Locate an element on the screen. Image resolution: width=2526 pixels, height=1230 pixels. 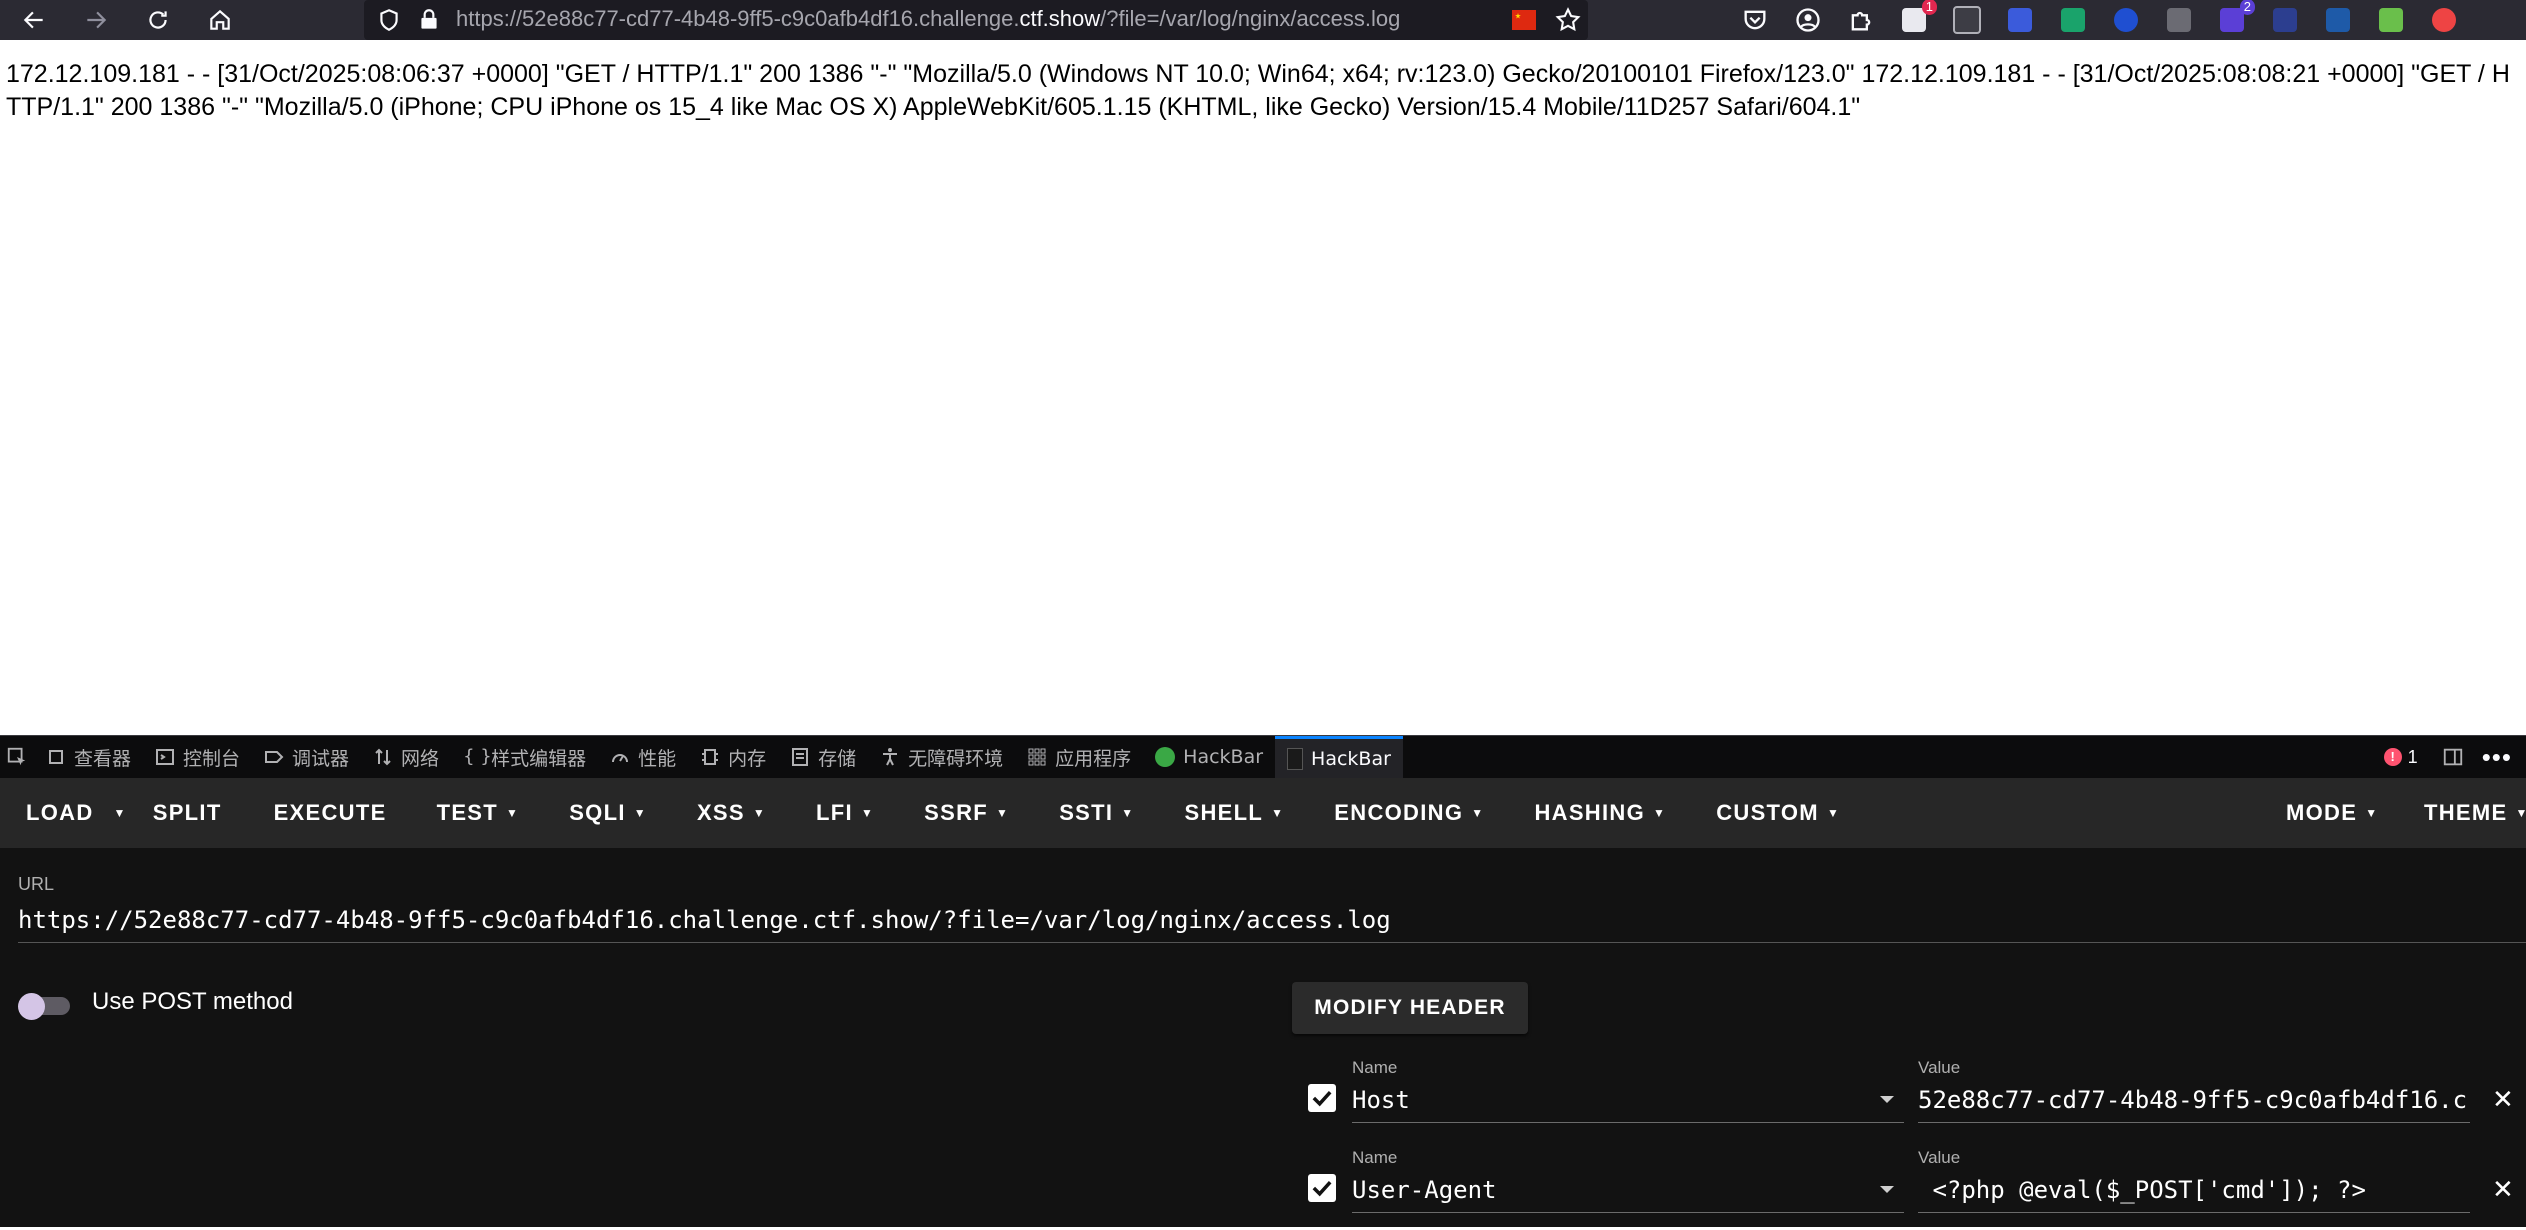
split-label: SPLIT is located at coordinates (187, 813).